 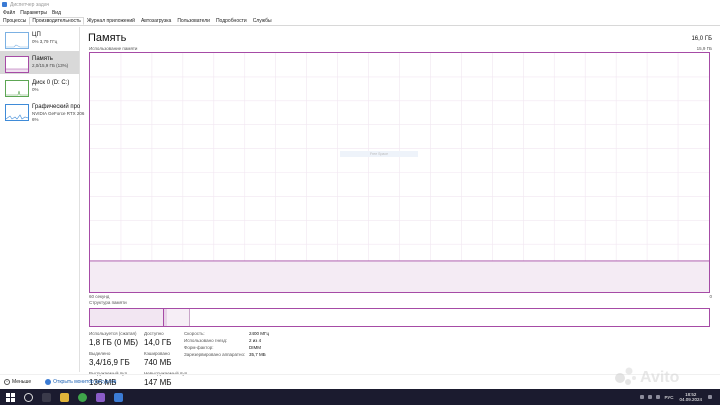 What do you see at coordinates (42, 59) in the screenshot?
I see `sidebar-item-title: Память` at bounding box center [42, 59].